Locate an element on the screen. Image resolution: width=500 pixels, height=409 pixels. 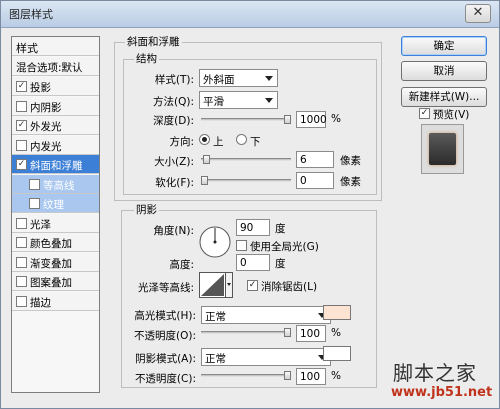
depth-slider-thumb is located at coordinates (287, 119).